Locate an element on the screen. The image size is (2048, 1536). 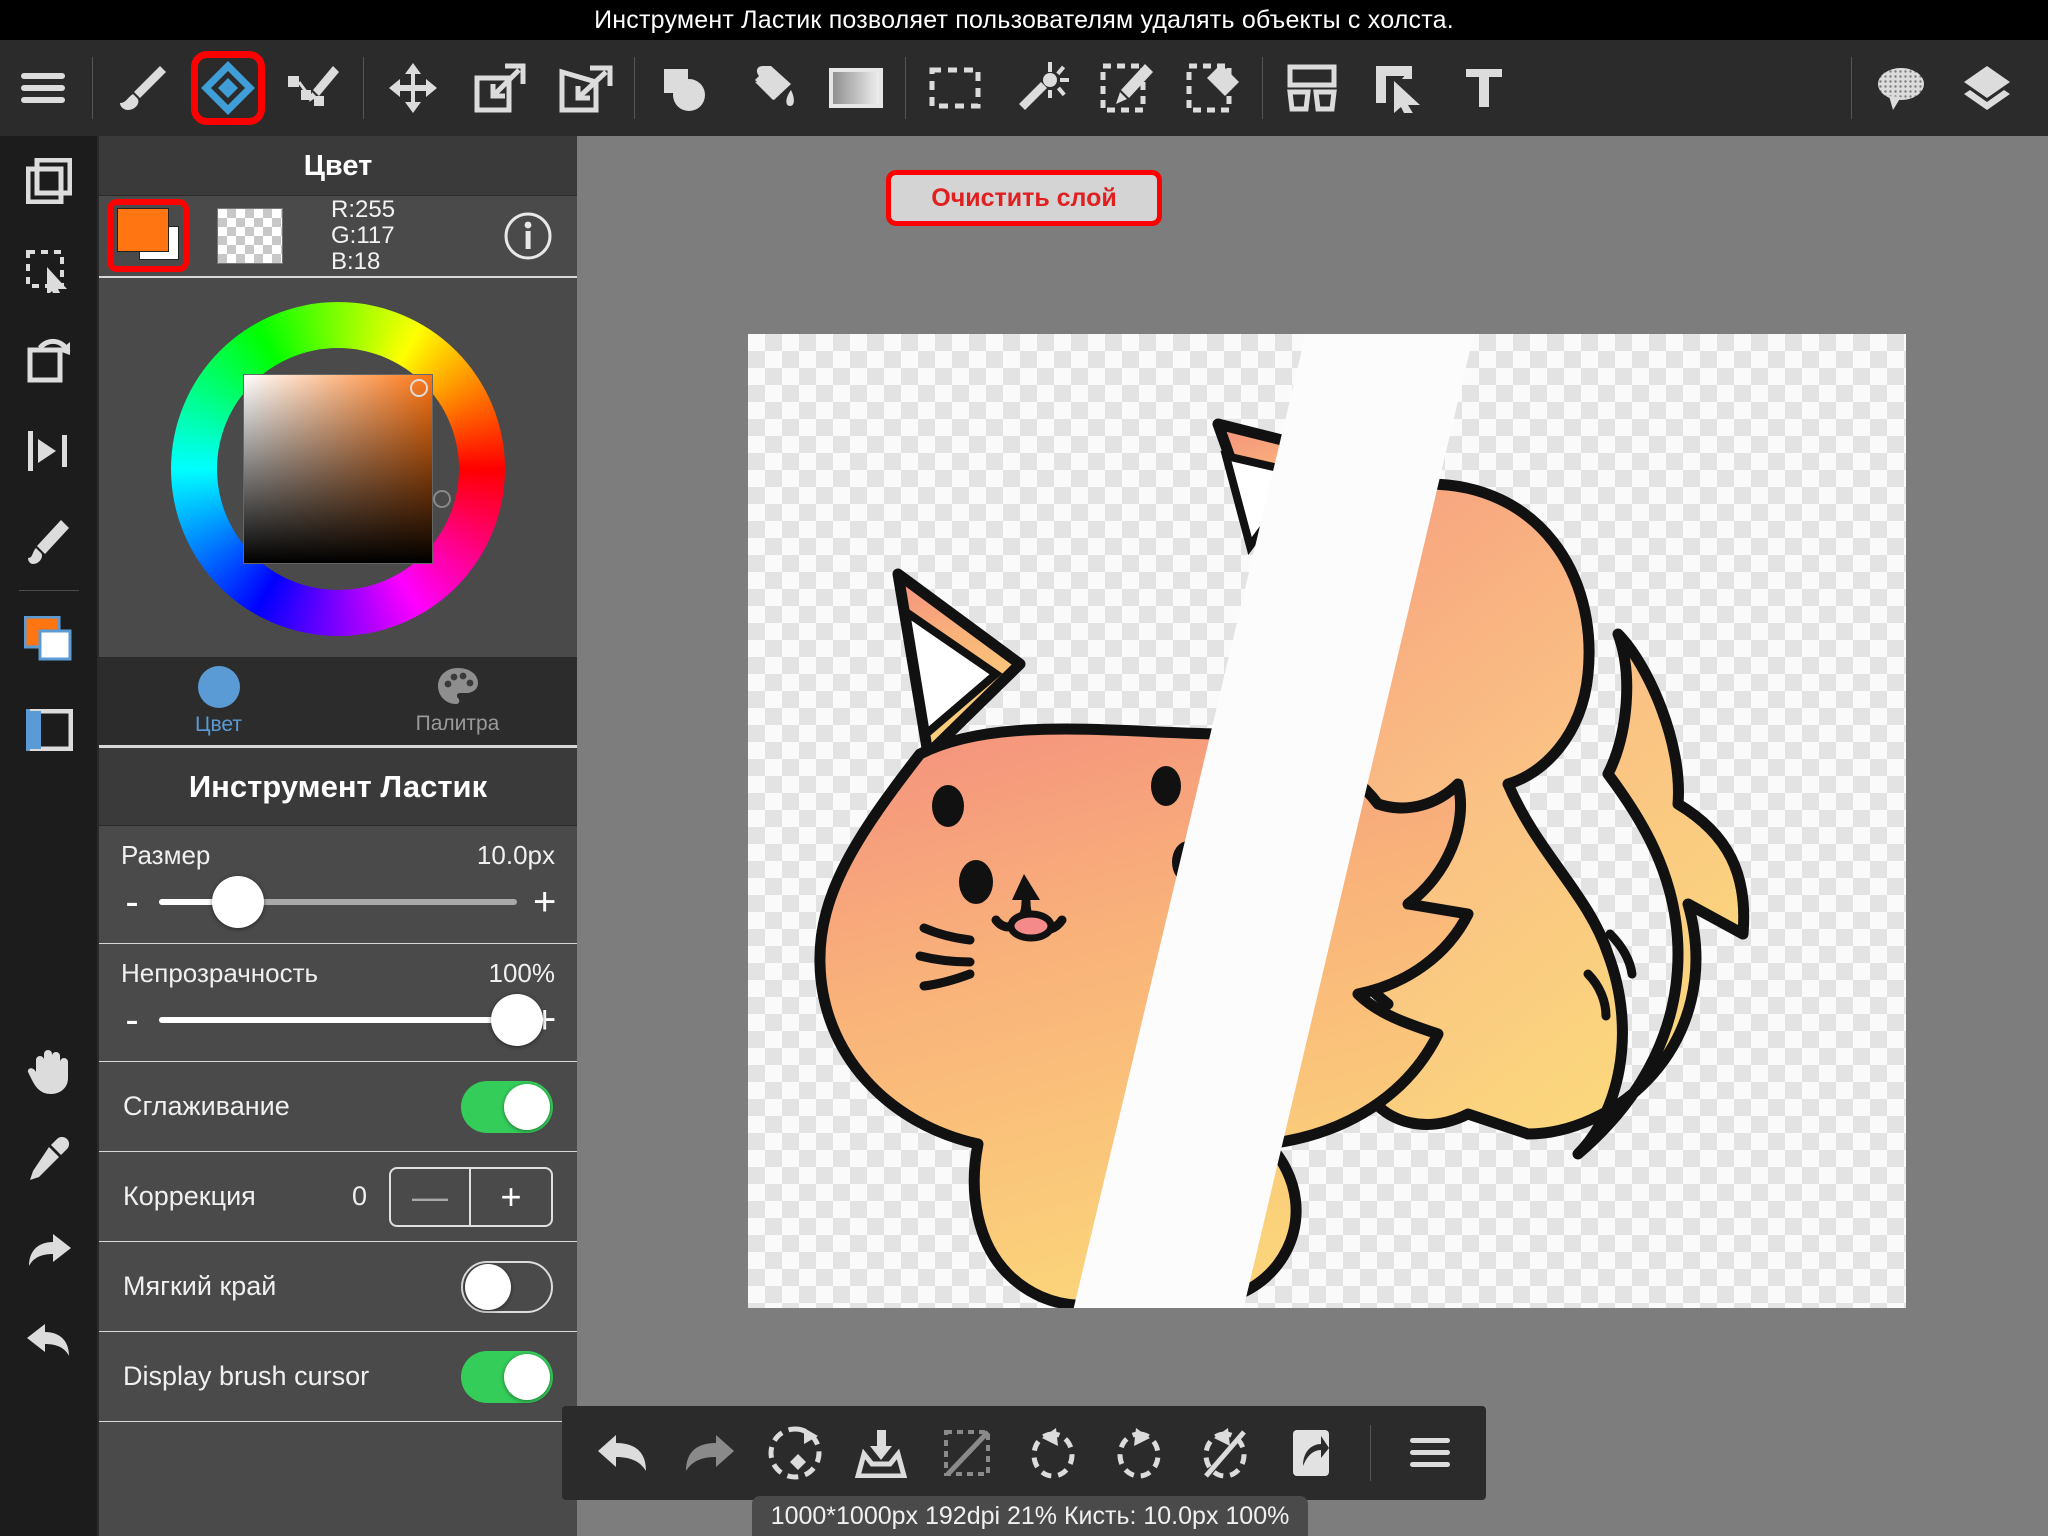
share-button is located at coordinates (1311, 1453).